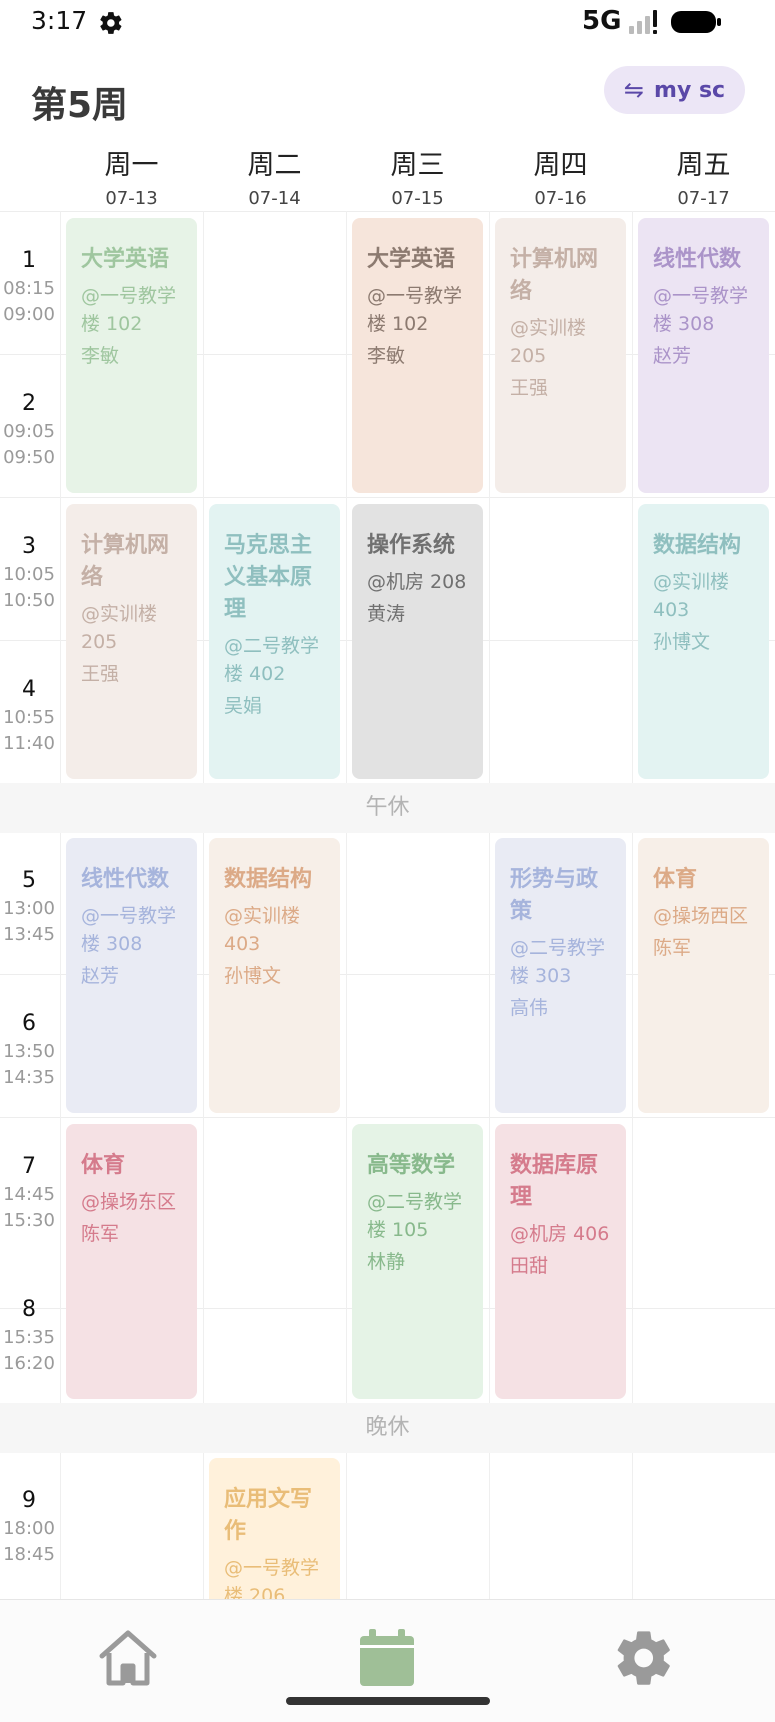  What do you see at coordinates (529, 1266) in the screenshot?
I see `course-teacher: 田甜` at bounding box center [529, 1266].